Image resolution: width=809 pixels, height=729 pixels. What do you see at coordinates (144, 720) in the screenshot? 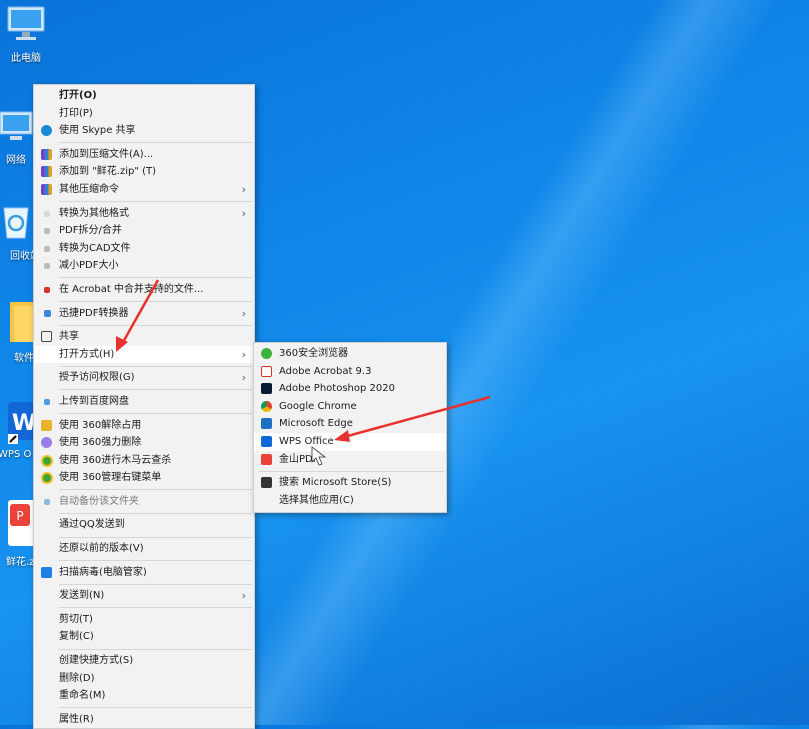
I see `menu-item-properties: 属性(R)` at bounding box center [144, 720].